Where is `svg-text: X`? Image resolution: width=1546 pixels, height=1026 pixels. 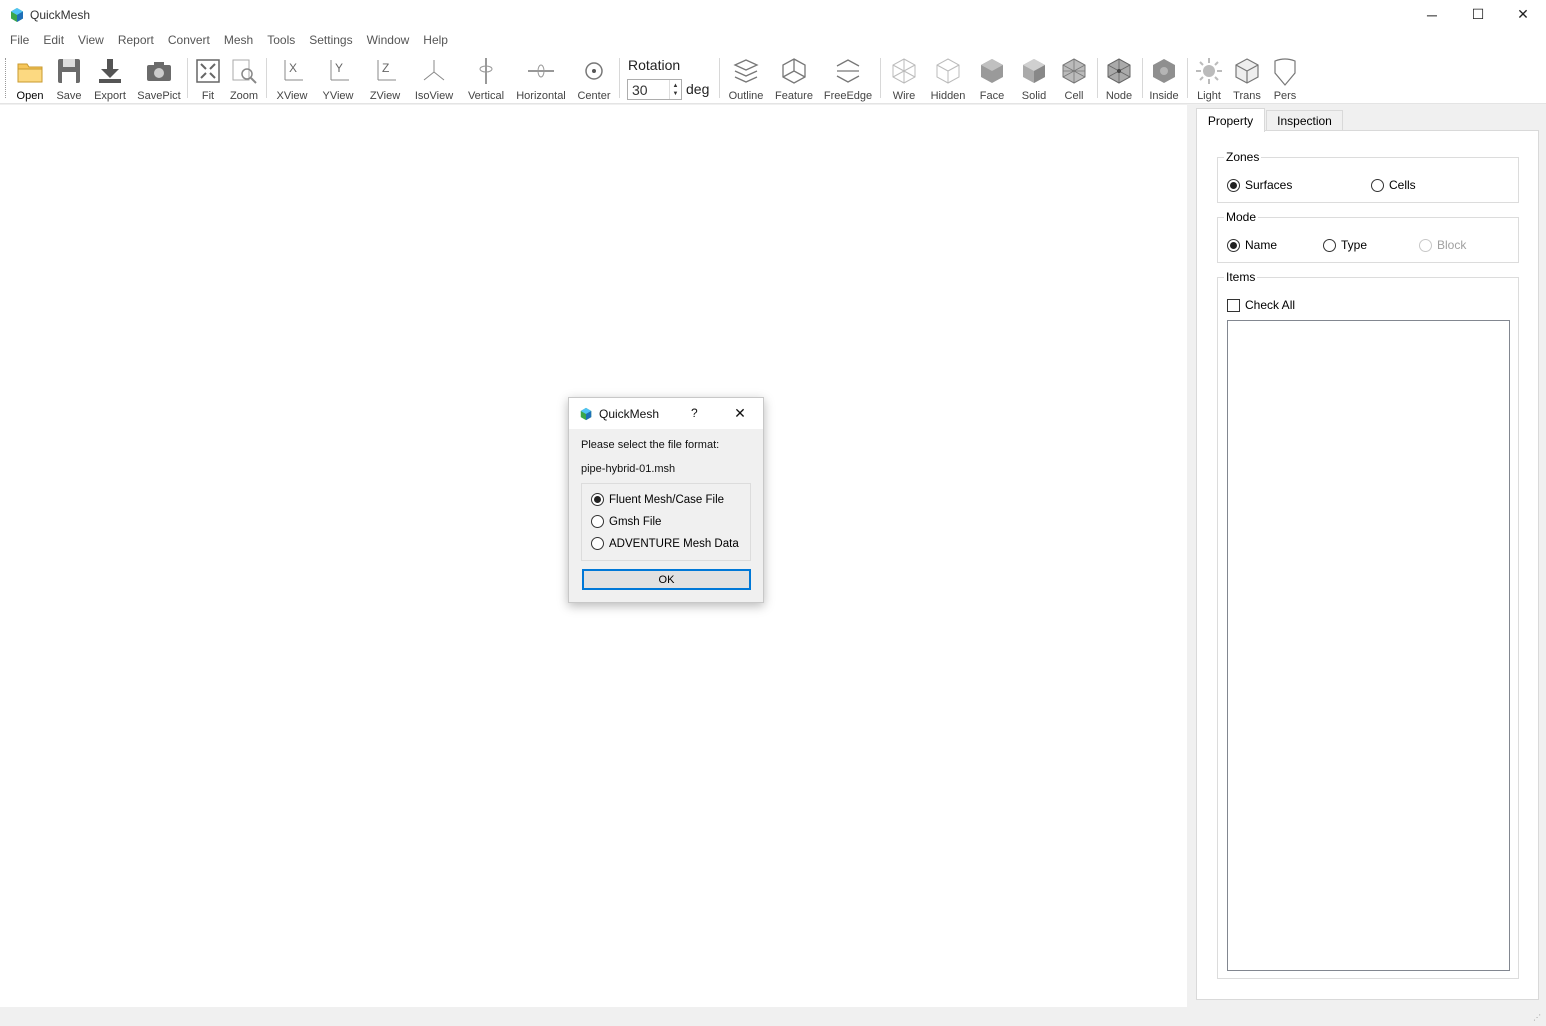
svg-text: X is located at coordinates (293, 68).